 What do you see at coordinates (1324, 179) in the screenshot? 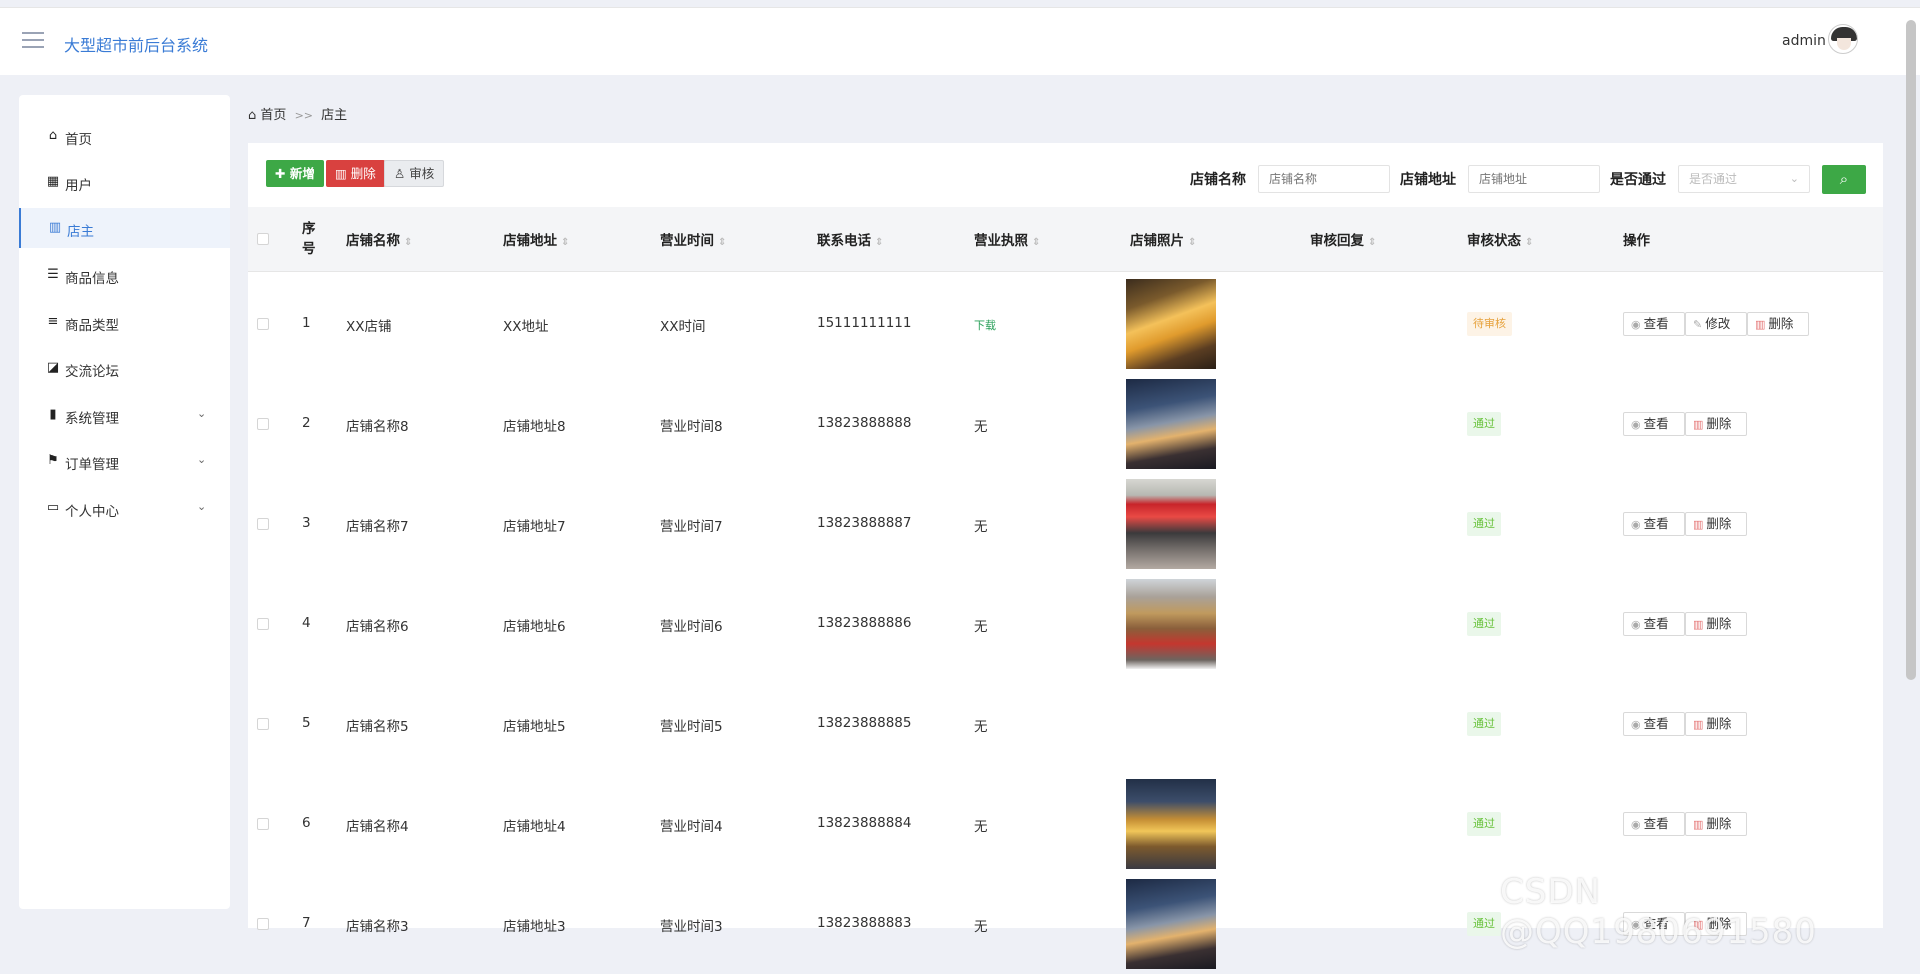
I see `shop-name-input` at bounding box center [1324, 179].